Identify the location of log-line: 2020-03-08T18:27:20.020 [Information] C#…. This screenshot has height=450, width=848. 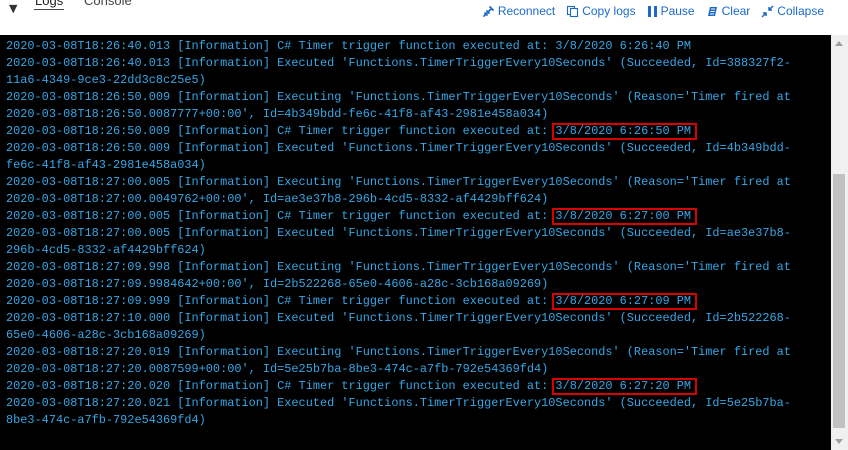
(349, 386).